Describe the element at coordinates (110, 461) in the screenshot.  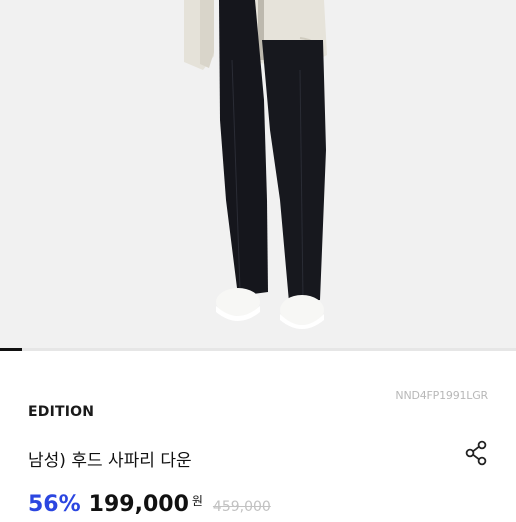
I see `product-title: 남성) 후드 사파리 다운` at that location.